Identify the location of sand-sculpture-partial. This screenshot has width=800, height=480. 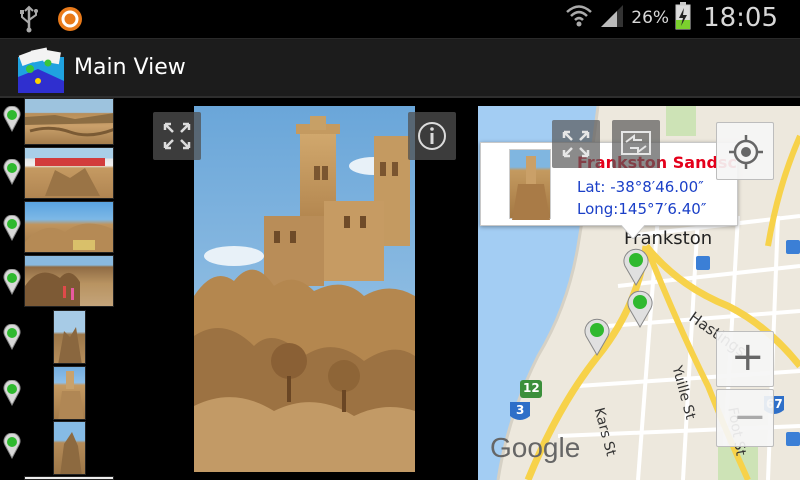
(69, 478).